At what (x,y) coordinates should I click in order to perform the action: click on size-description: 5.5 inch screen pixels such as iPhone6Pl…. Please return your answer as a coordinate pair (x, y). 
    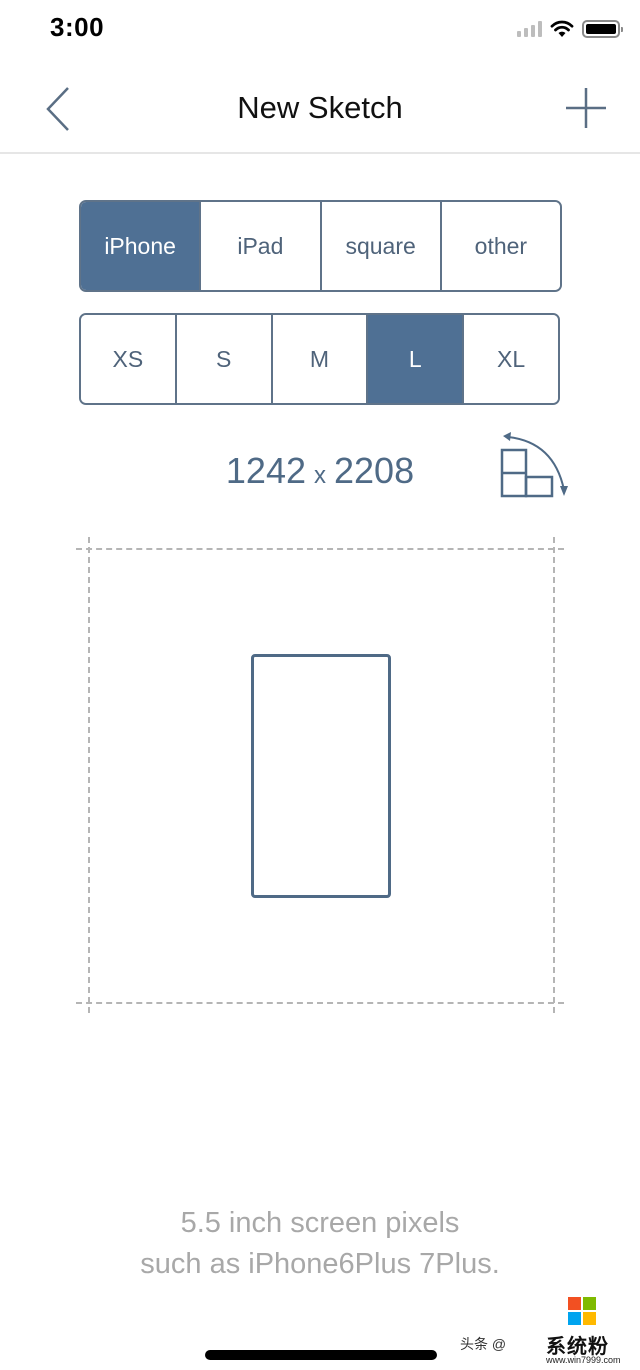
    Looking at the image, I should click on (320, 1244).